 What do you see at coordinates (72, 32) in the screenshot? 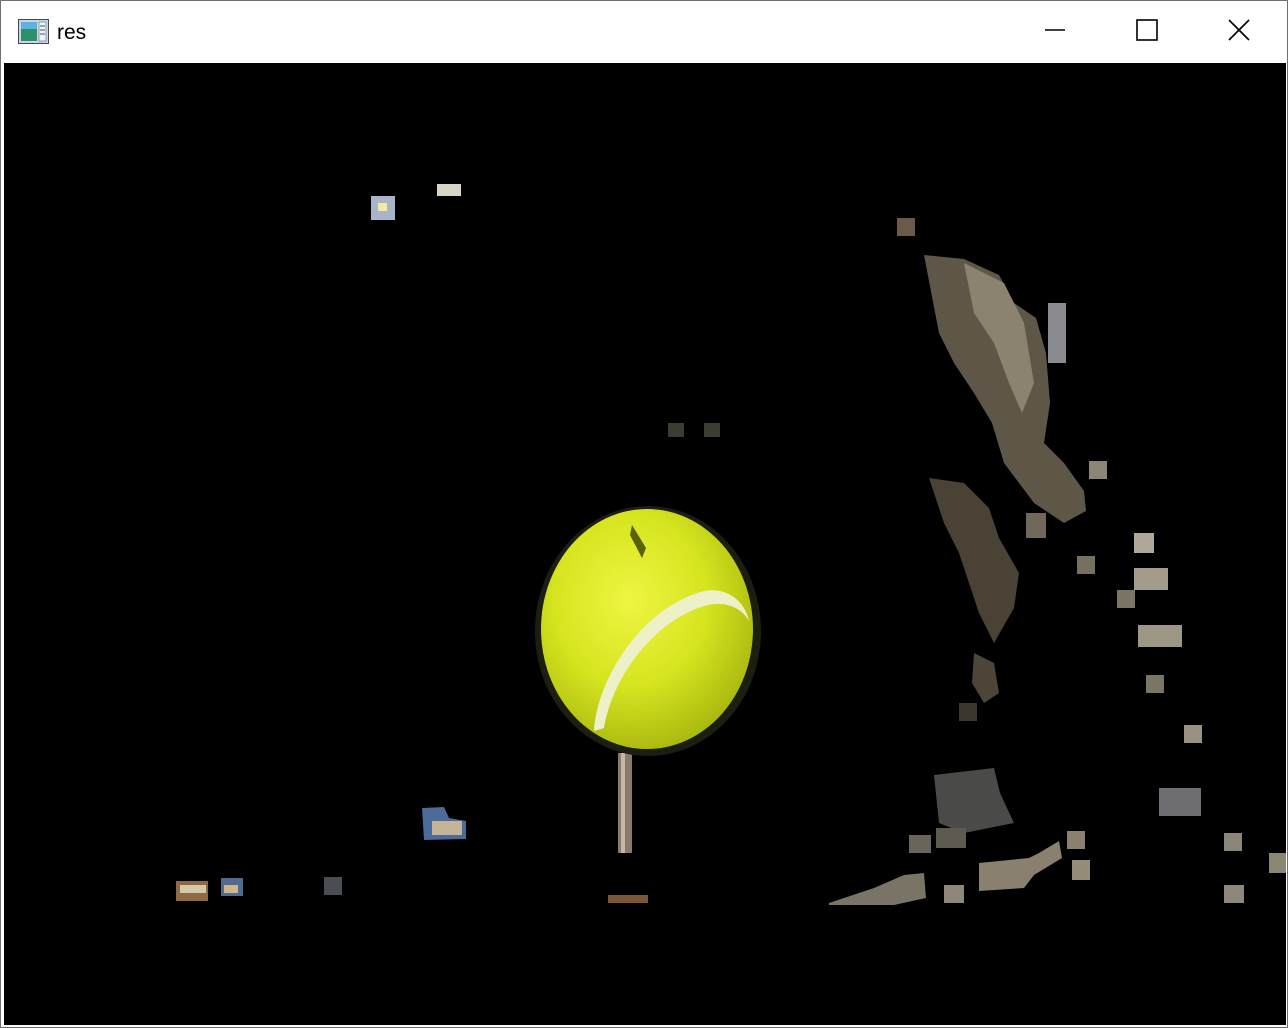
I see `window-title: res` at bounding box center [72, 32].